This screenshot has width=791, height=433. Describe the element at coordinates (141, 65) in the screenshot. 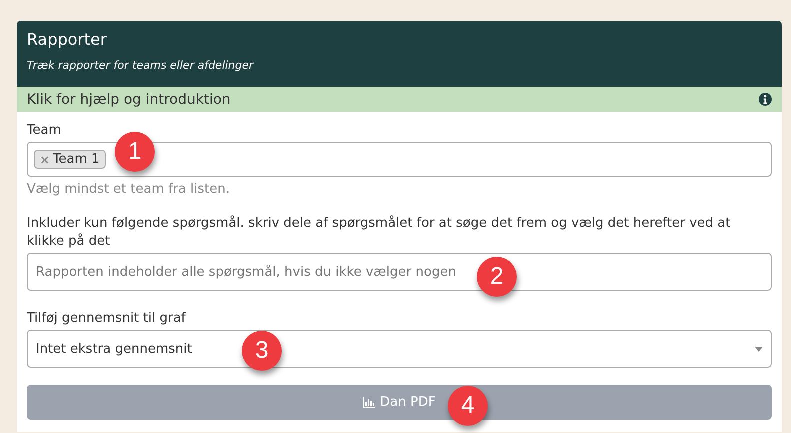

I see `panel-subtitle: Træk rapporter for teams eller afdelinger` at that location.